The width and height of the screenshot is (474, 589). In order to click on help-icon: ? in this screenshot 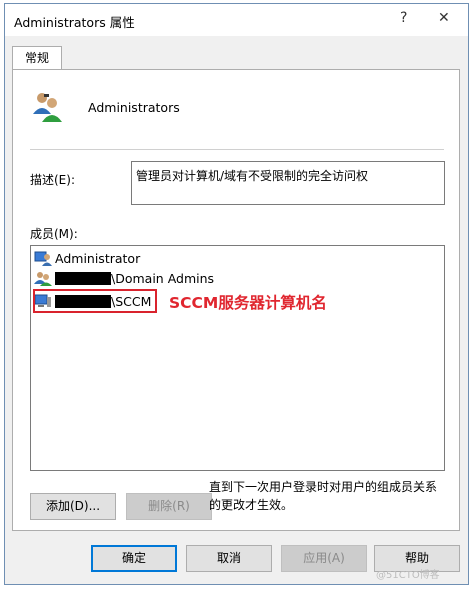, I will do `click(403, 18)`.